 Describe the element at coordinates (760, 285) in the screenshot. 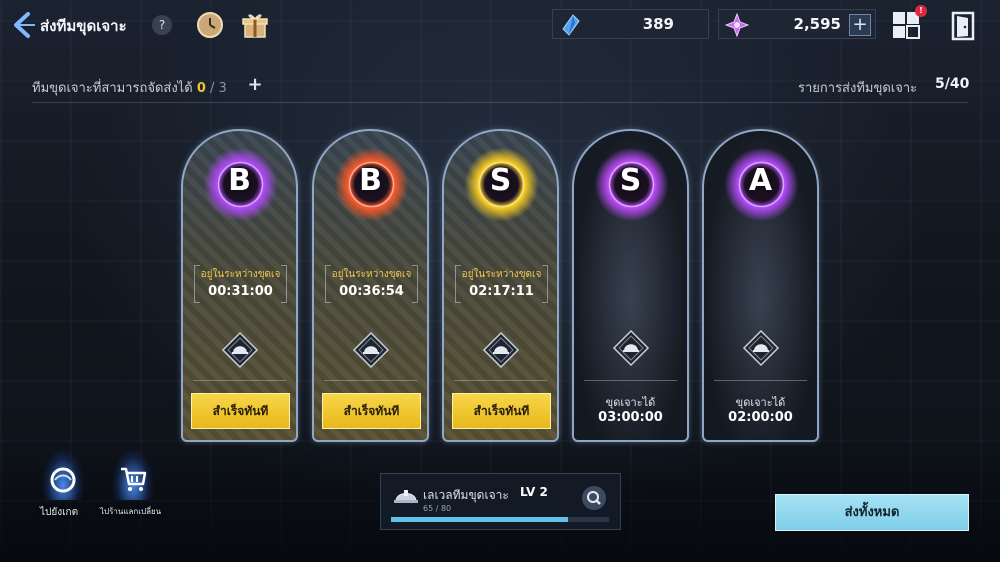

I see `drill-team-card: A ขุดเจาะได้ 02:00:00` at that location.